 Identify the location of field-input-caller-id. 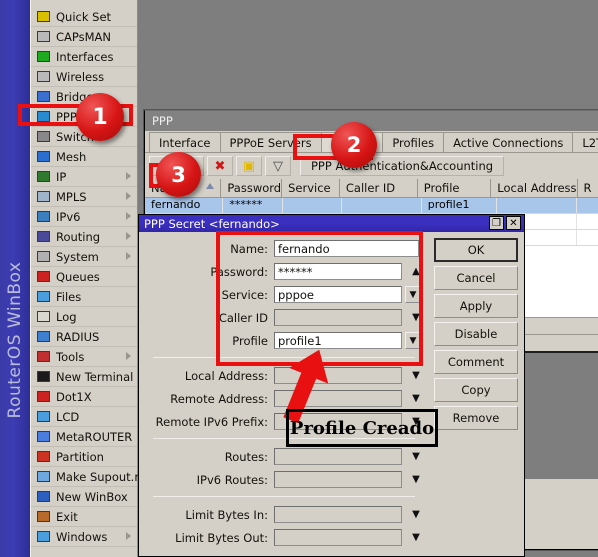
(338, 317).